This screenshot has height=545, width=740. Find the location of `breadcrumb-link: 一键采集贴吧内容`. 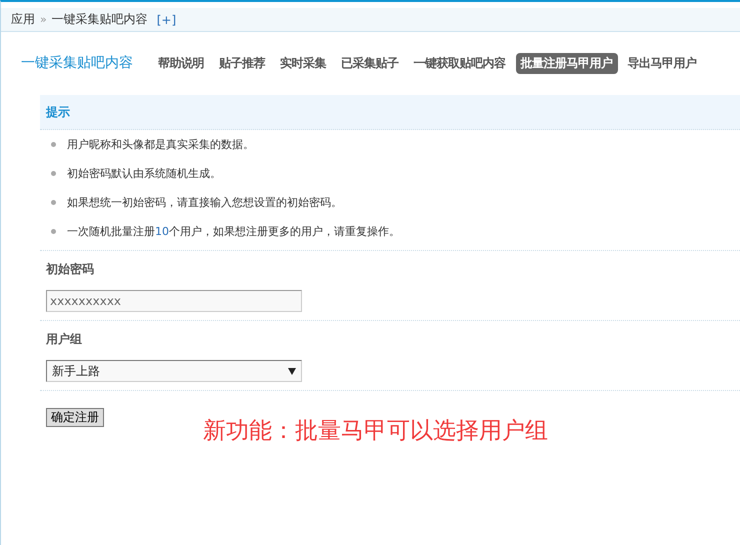

breadcrumb-link: 一键采集贴吧内容 is located at coordinates (100, 19).